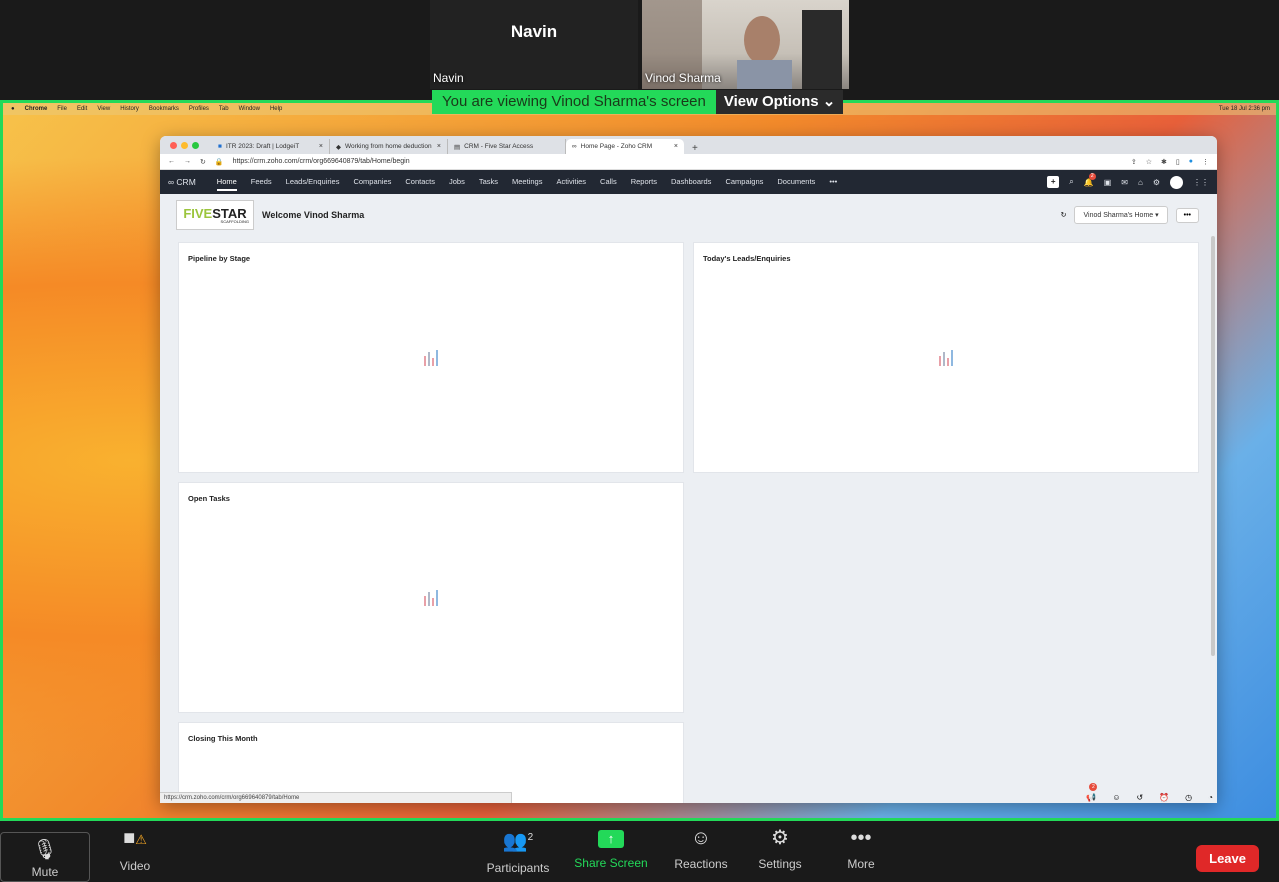 The height and width of the screenshot is (882, 1279). I want to click on reload-icon: ↻, so click(203, 162).